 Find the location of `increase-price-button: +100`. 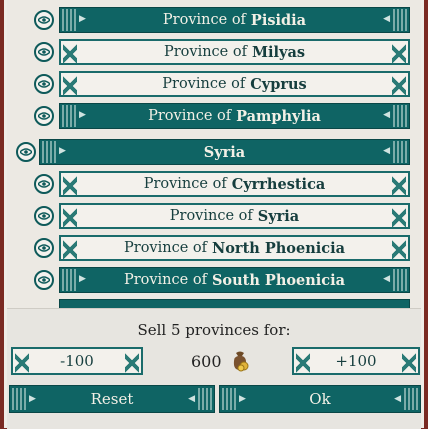

increase-price-button: +100 is located at coordinates (356, 361).